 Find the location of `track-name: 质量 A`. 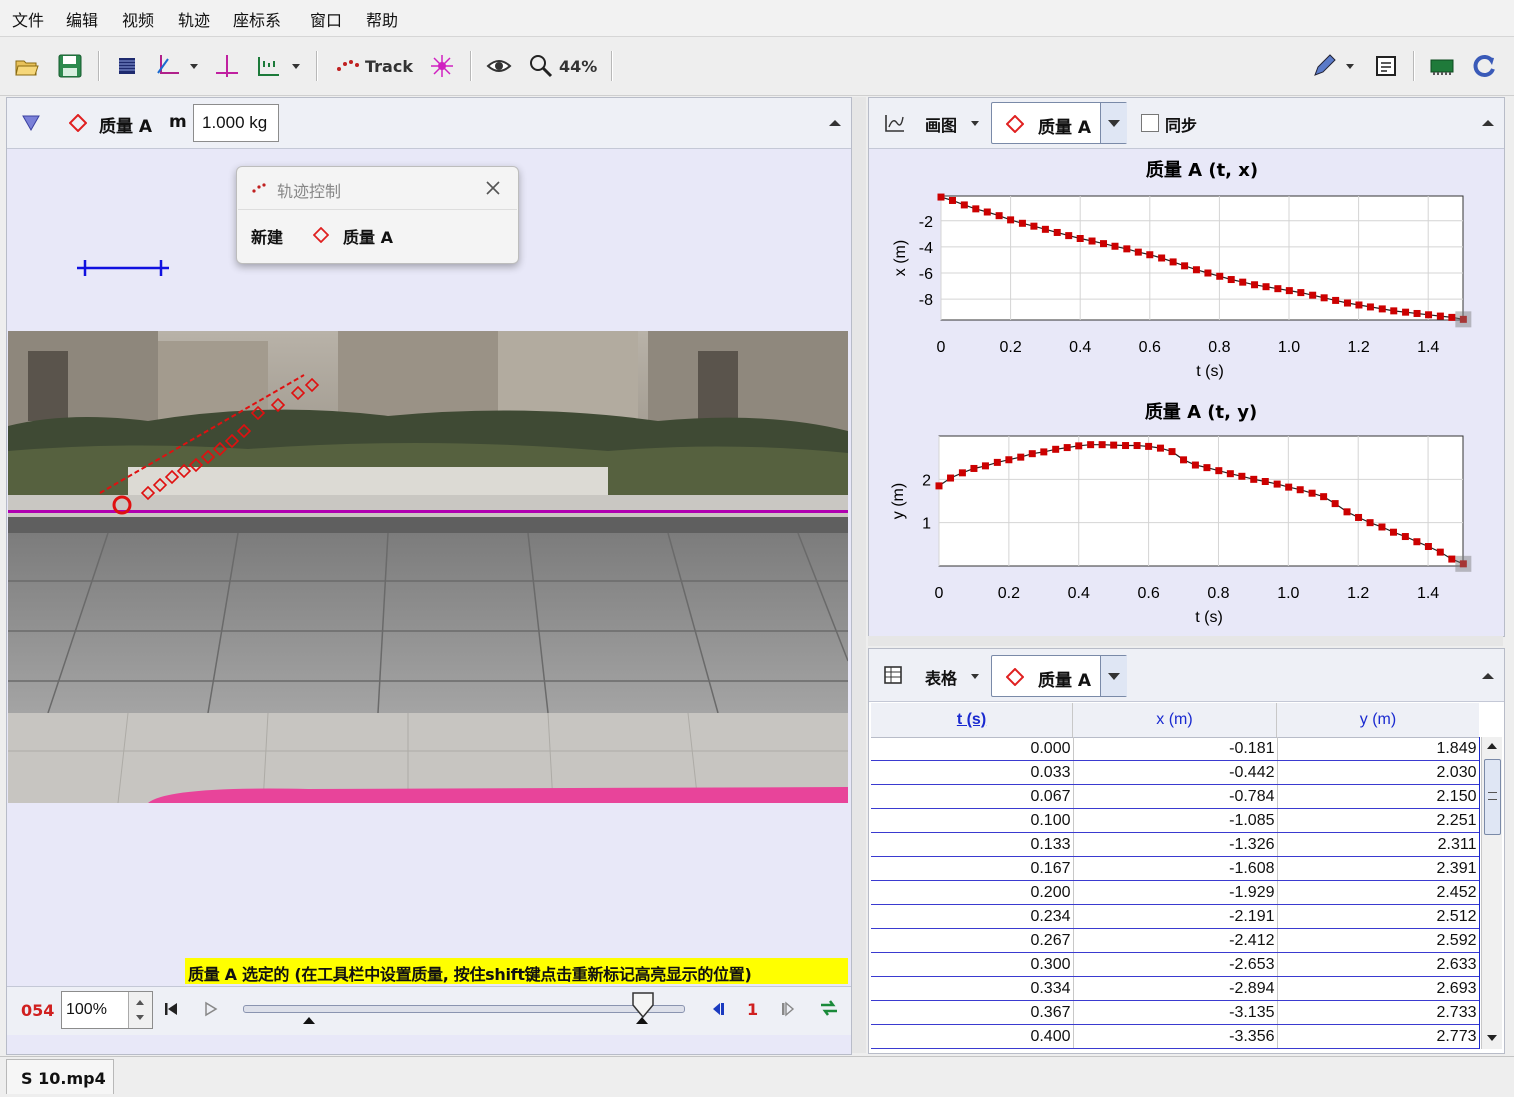

track-name: 质量 A is located at coordinates (125, 124).